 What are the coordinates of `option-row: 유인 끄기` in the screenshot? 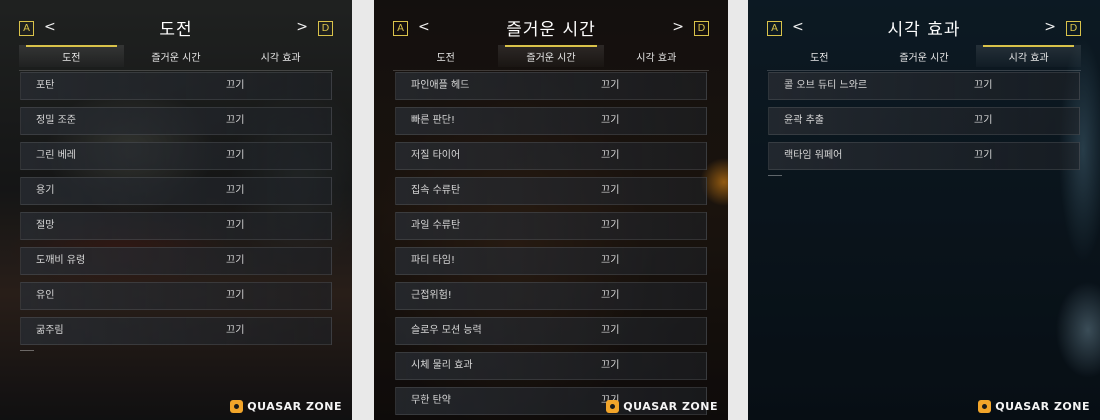 It's located at (176, 296).